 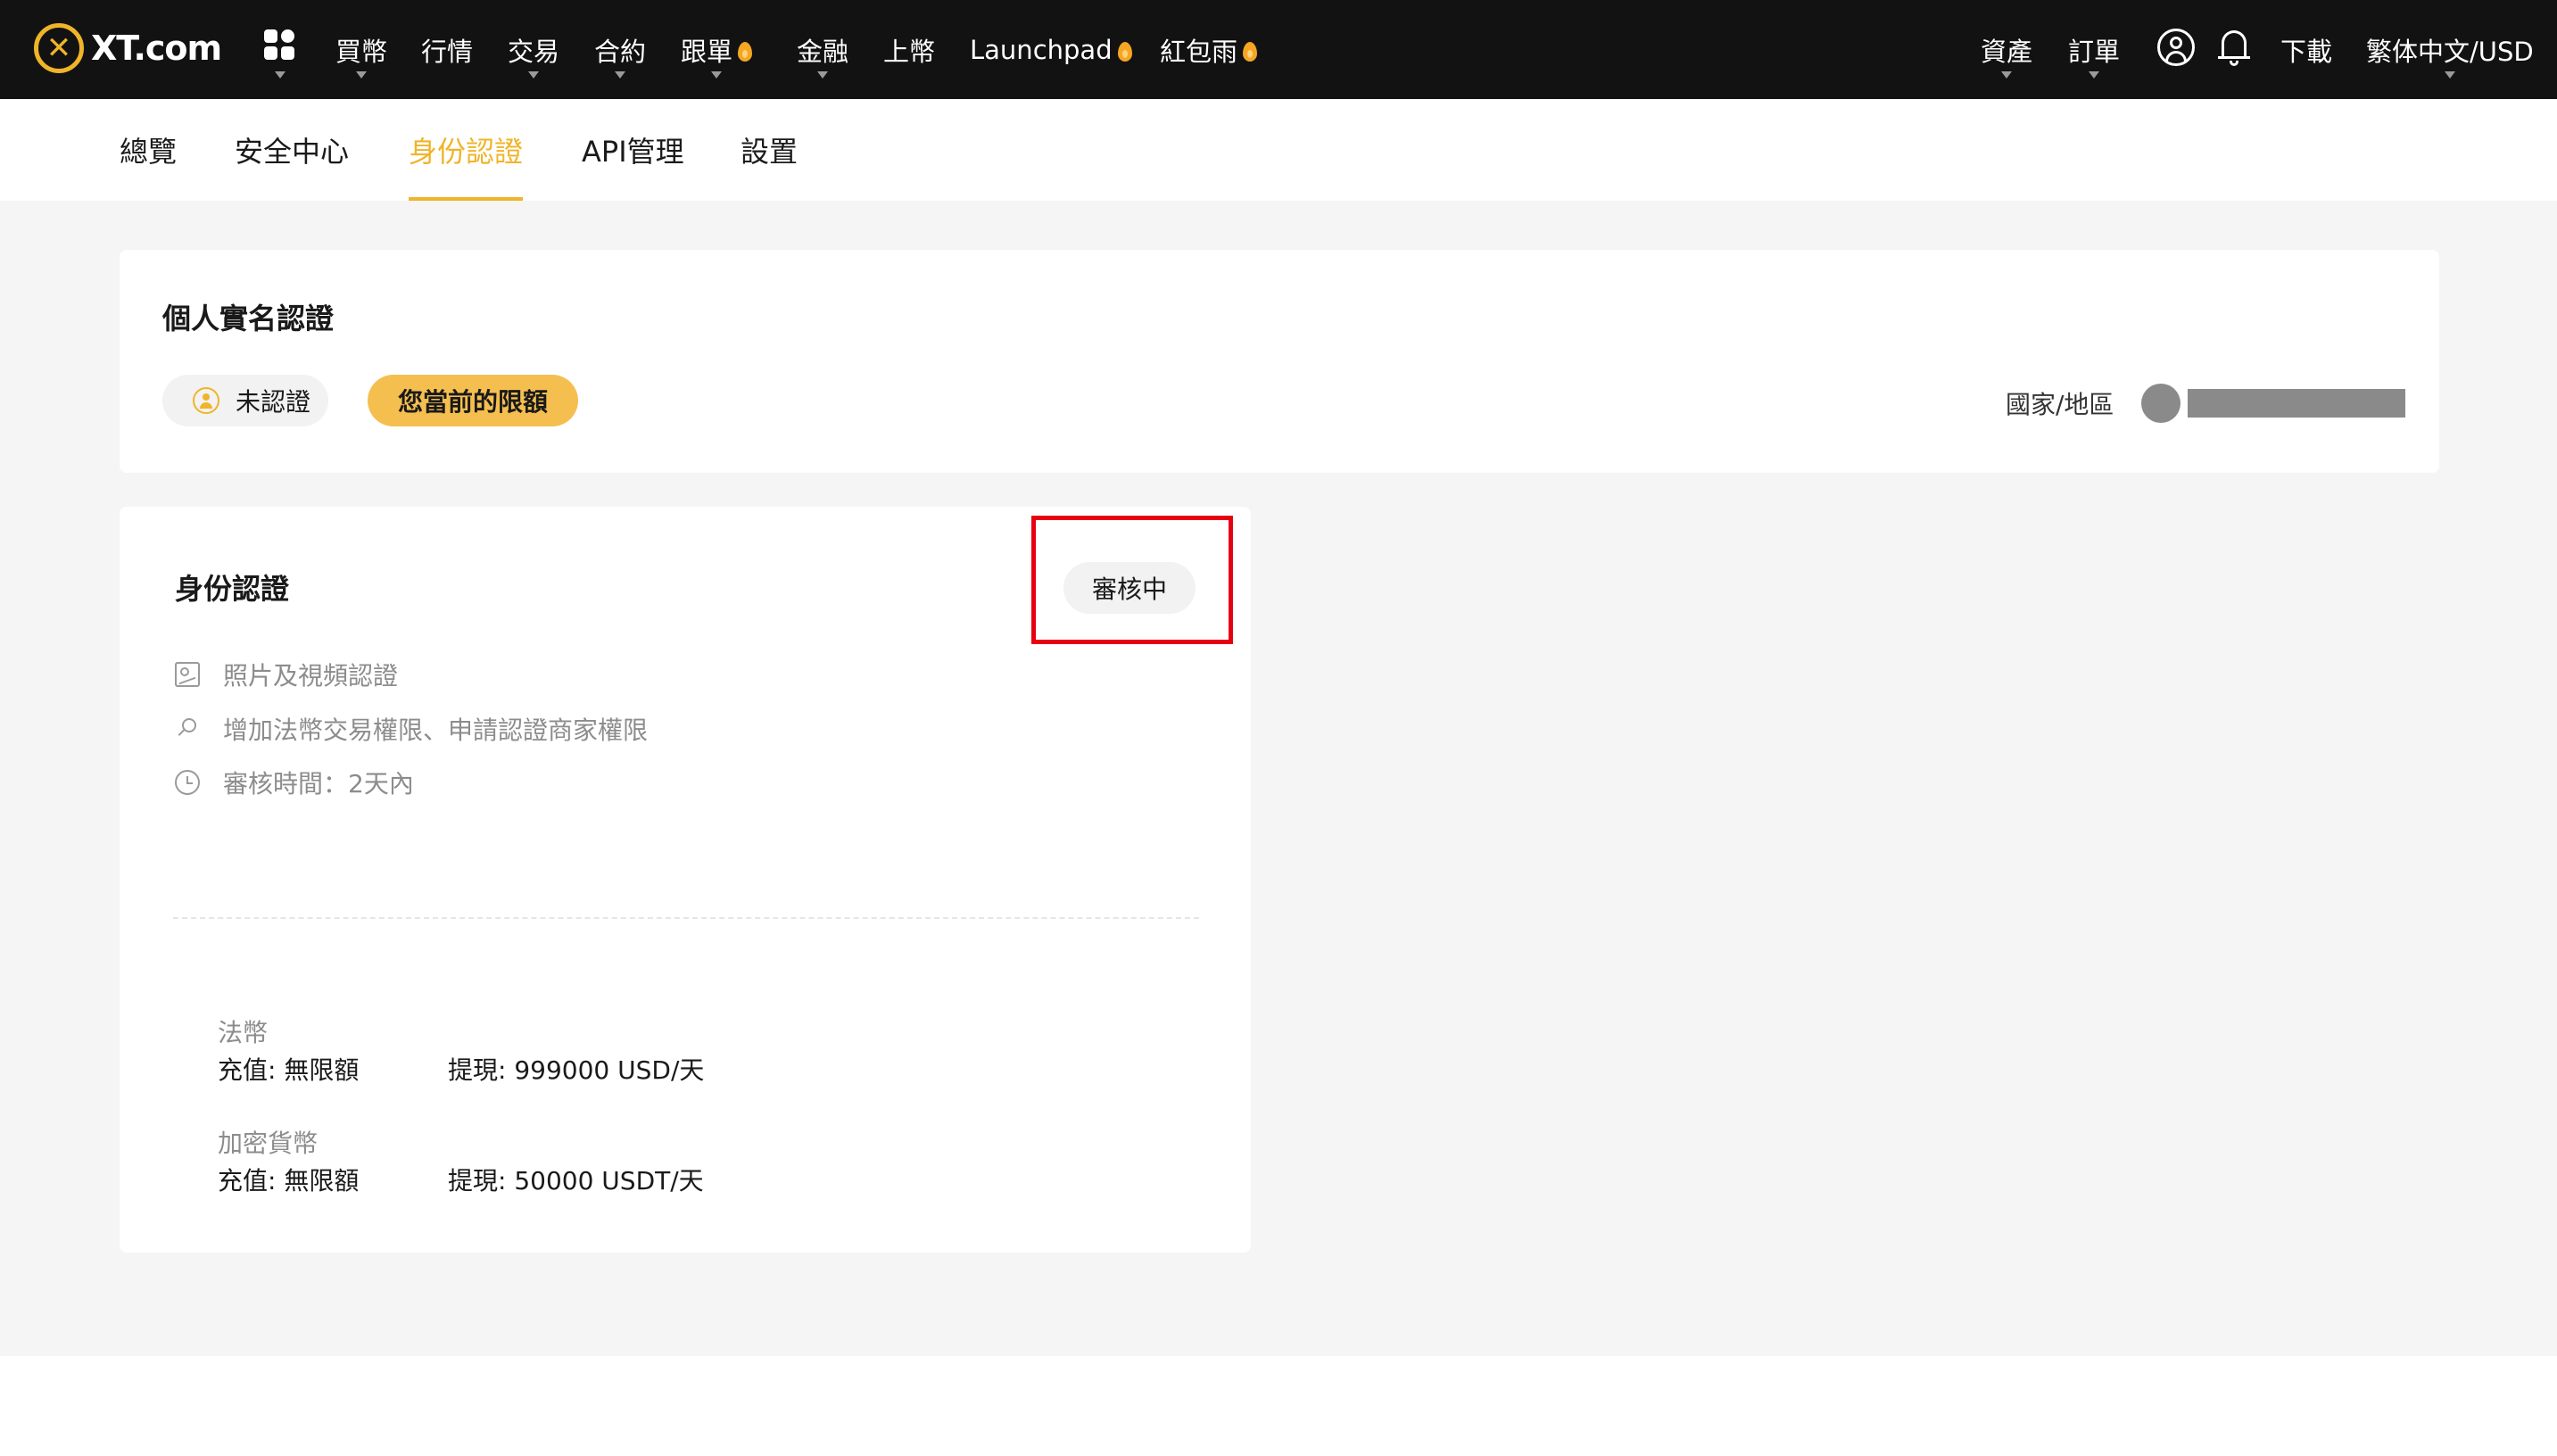 I want to click on crypto-withdraw-limit: 提現: 50000 USDT/天, so click(x=576, y=1181).